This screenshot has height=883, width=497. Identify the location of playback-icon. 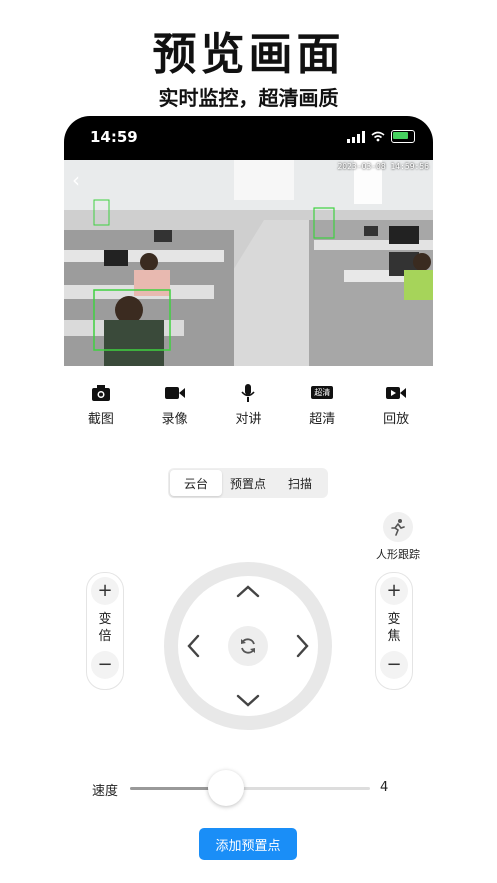
(396, 392).